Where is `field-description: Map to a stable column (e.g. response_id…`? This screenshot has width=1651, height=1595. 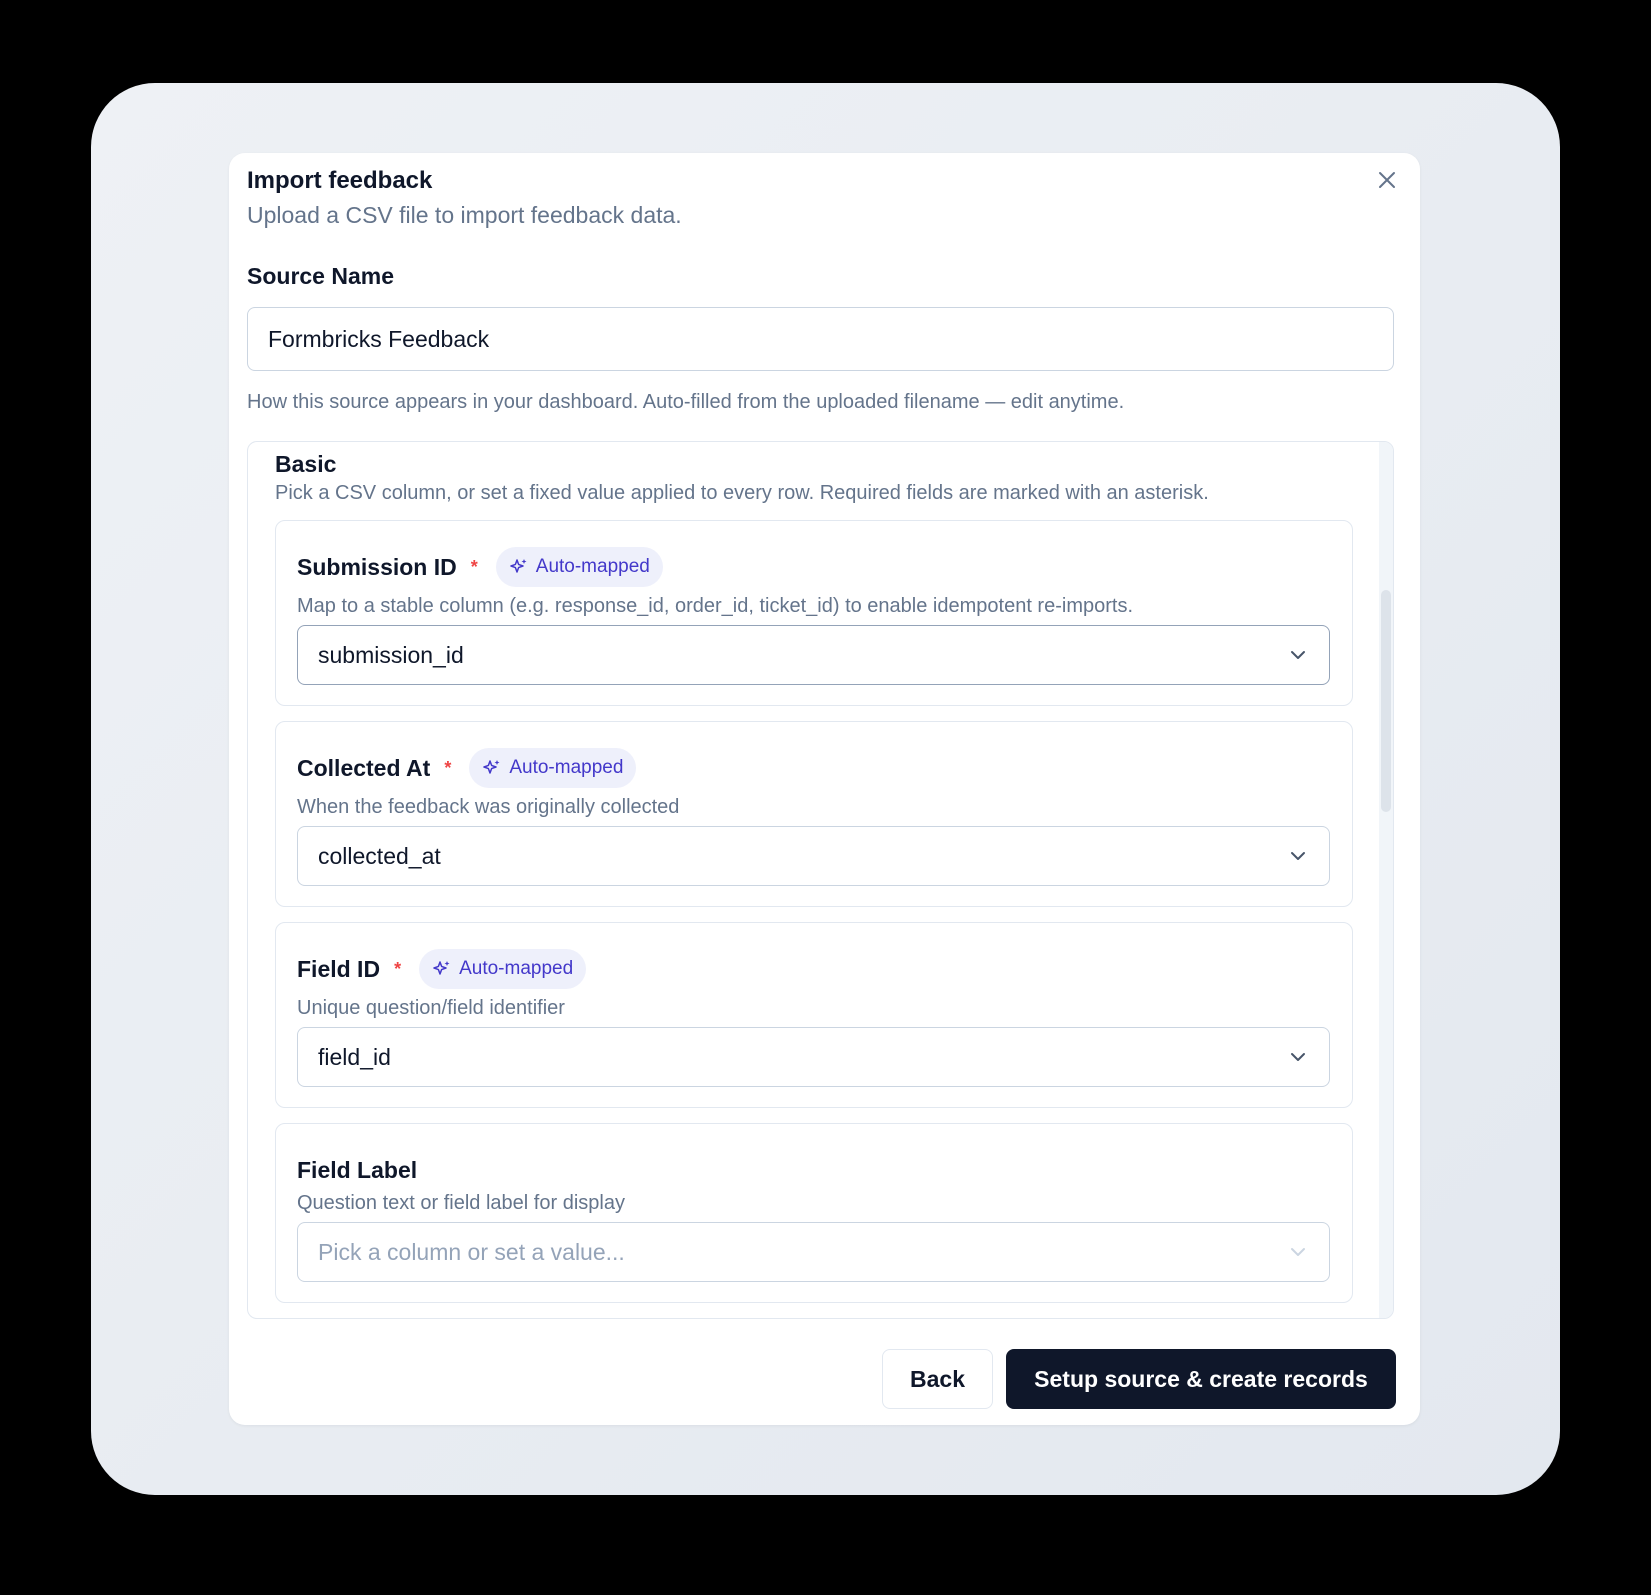
field-description: Map to a stable column (e.g. response_id… is located at coordinates (715, 606).